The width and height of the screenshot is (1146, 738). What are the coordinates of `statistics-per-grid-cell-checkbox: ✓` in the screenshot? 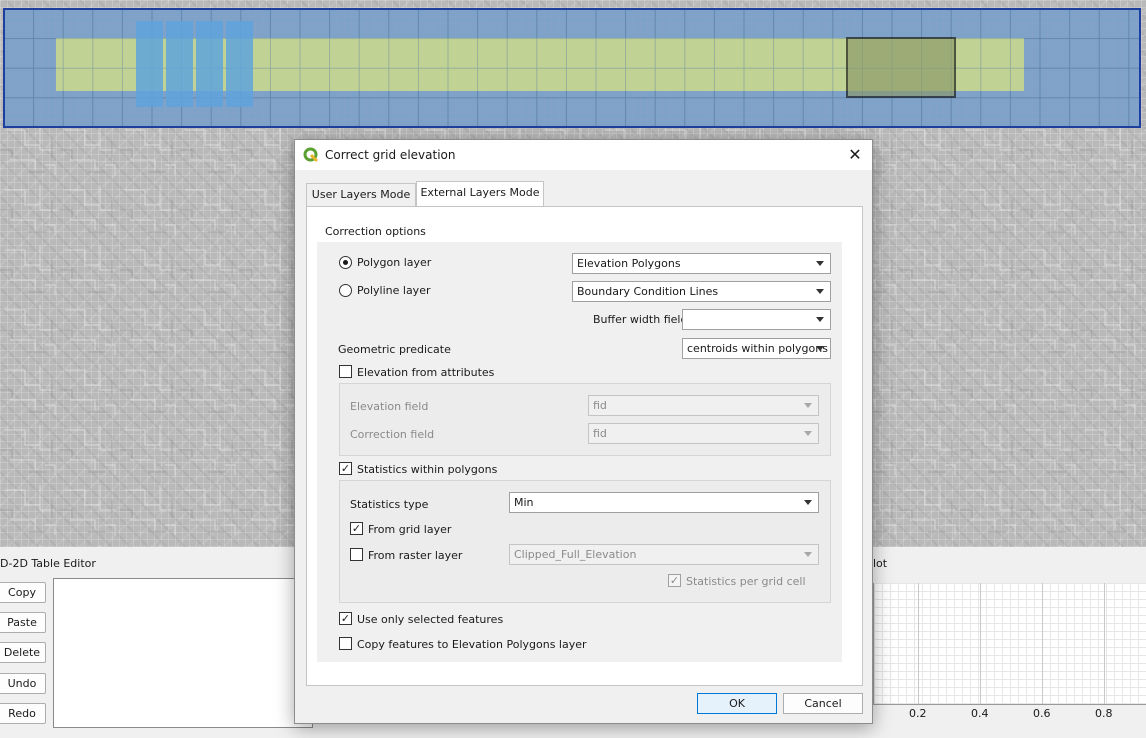 It's located at (674, 580).